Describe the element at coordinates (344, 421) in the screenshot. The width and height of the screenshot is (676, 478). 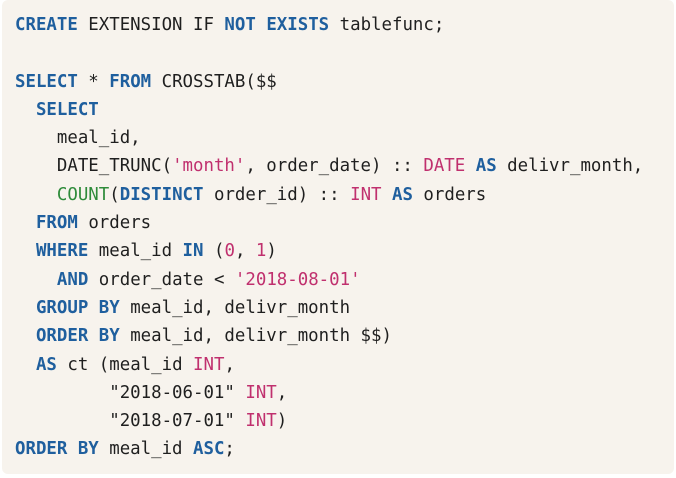
I see `code-line: "2018-07-01" INT)` at that location.